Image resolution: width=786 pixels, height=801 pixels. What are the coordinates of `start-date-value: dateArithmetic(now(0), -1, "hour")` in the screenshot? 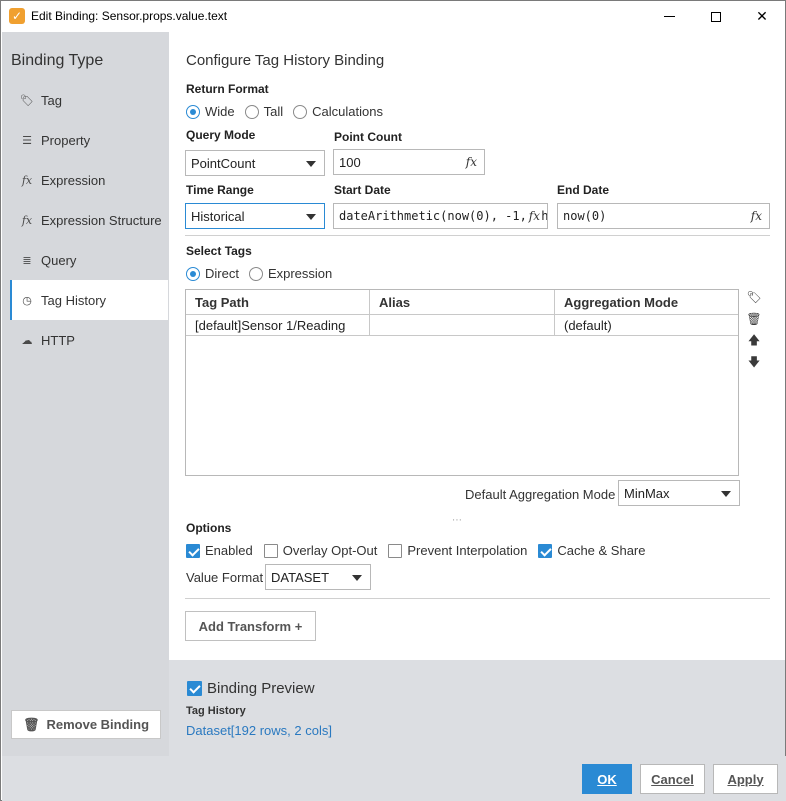 It's located at (443, 216).